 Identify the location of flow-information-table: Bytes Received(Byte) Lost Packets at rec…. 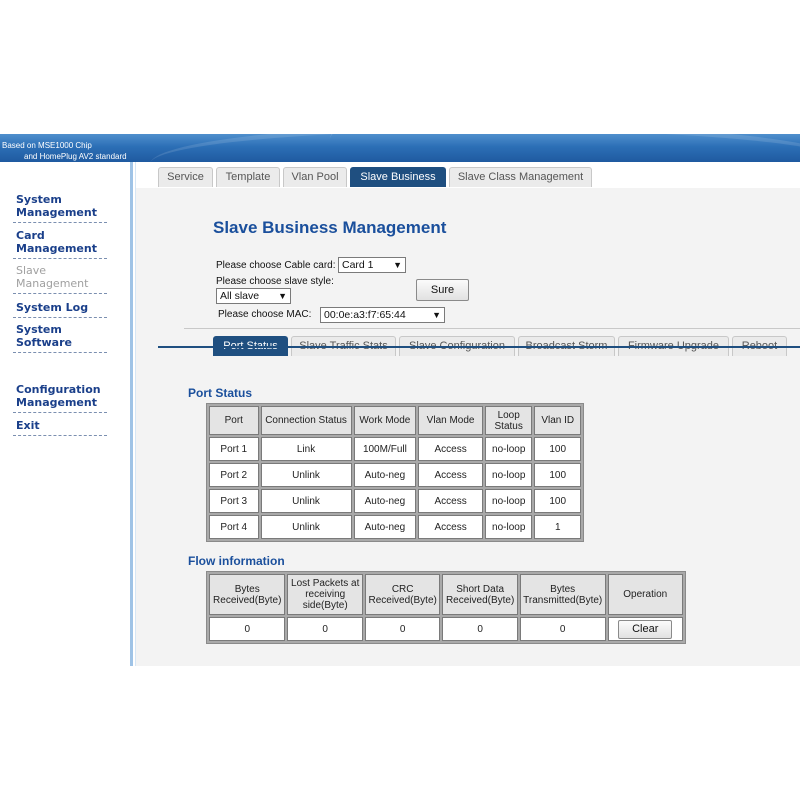
(446, 607).